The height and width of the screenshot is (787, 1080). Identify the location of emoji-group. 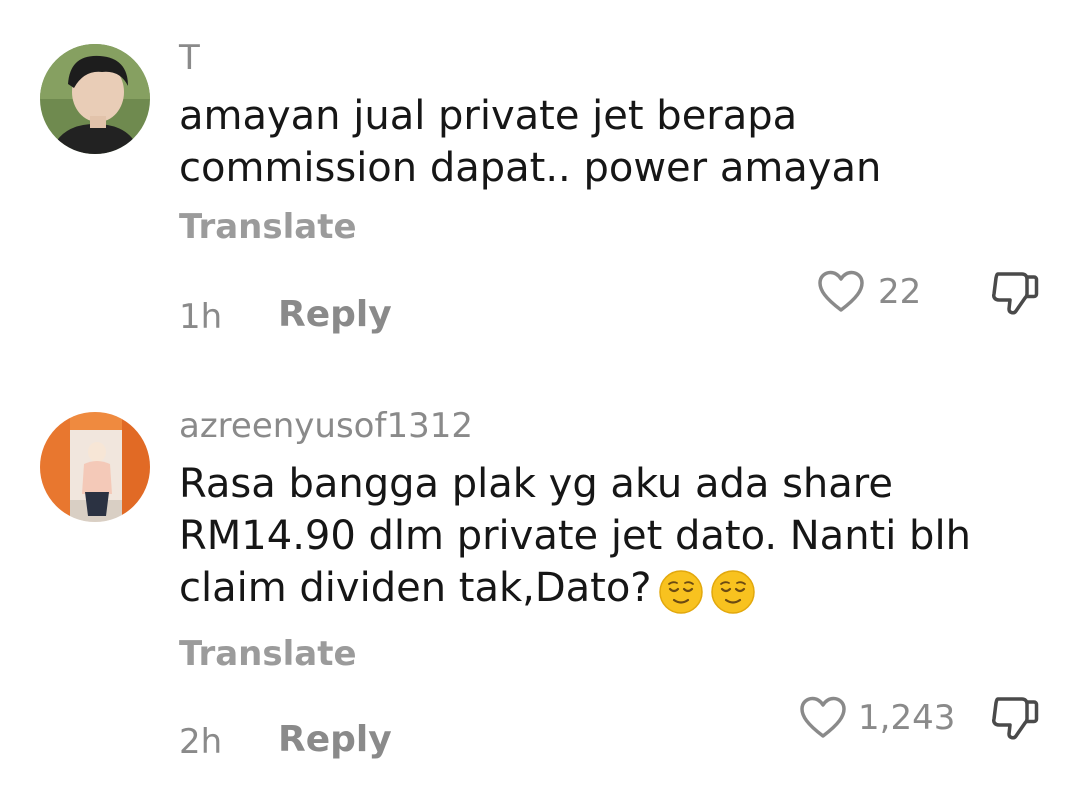
(710, 590).